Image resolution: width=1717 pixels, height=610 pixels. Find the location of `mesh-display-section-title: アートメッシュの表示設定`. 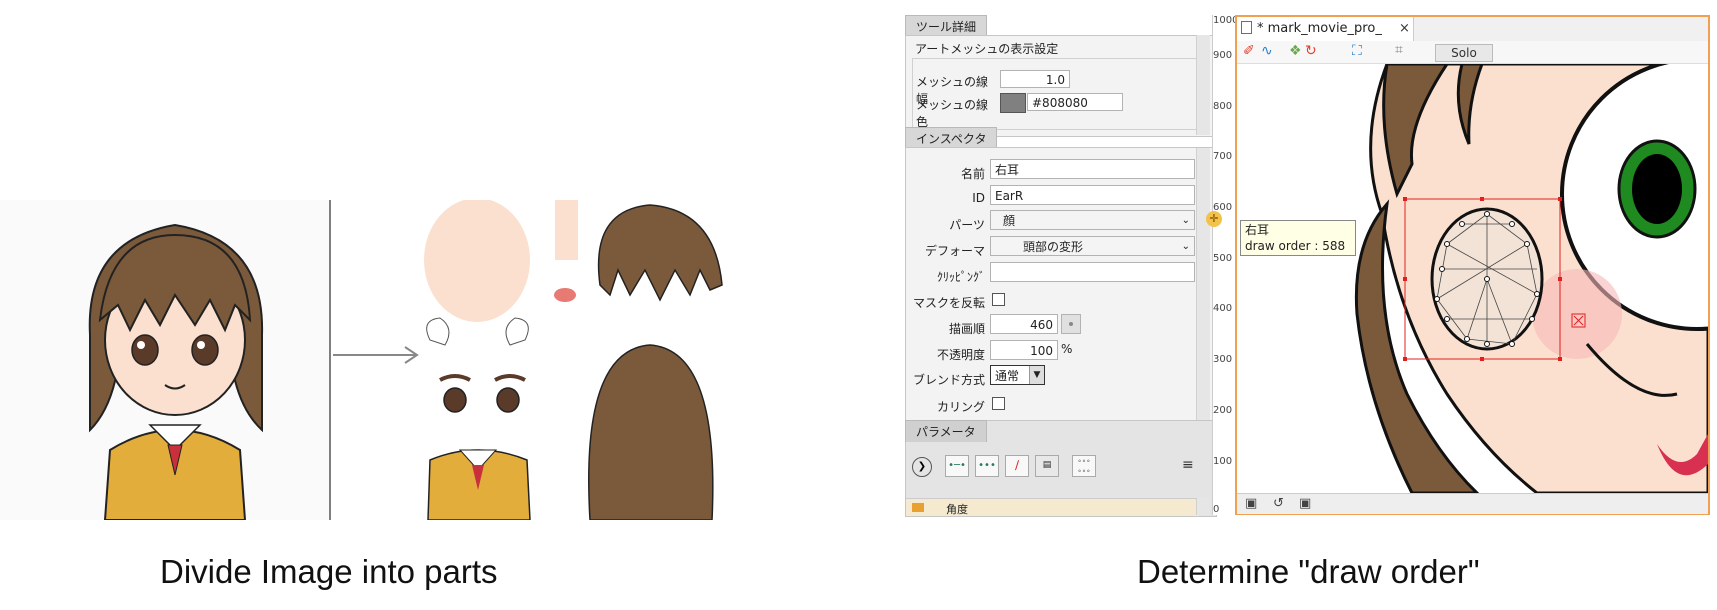

mesh-display-section-title: アートメッシュの表示設定 is located at coordinates (987, 49).